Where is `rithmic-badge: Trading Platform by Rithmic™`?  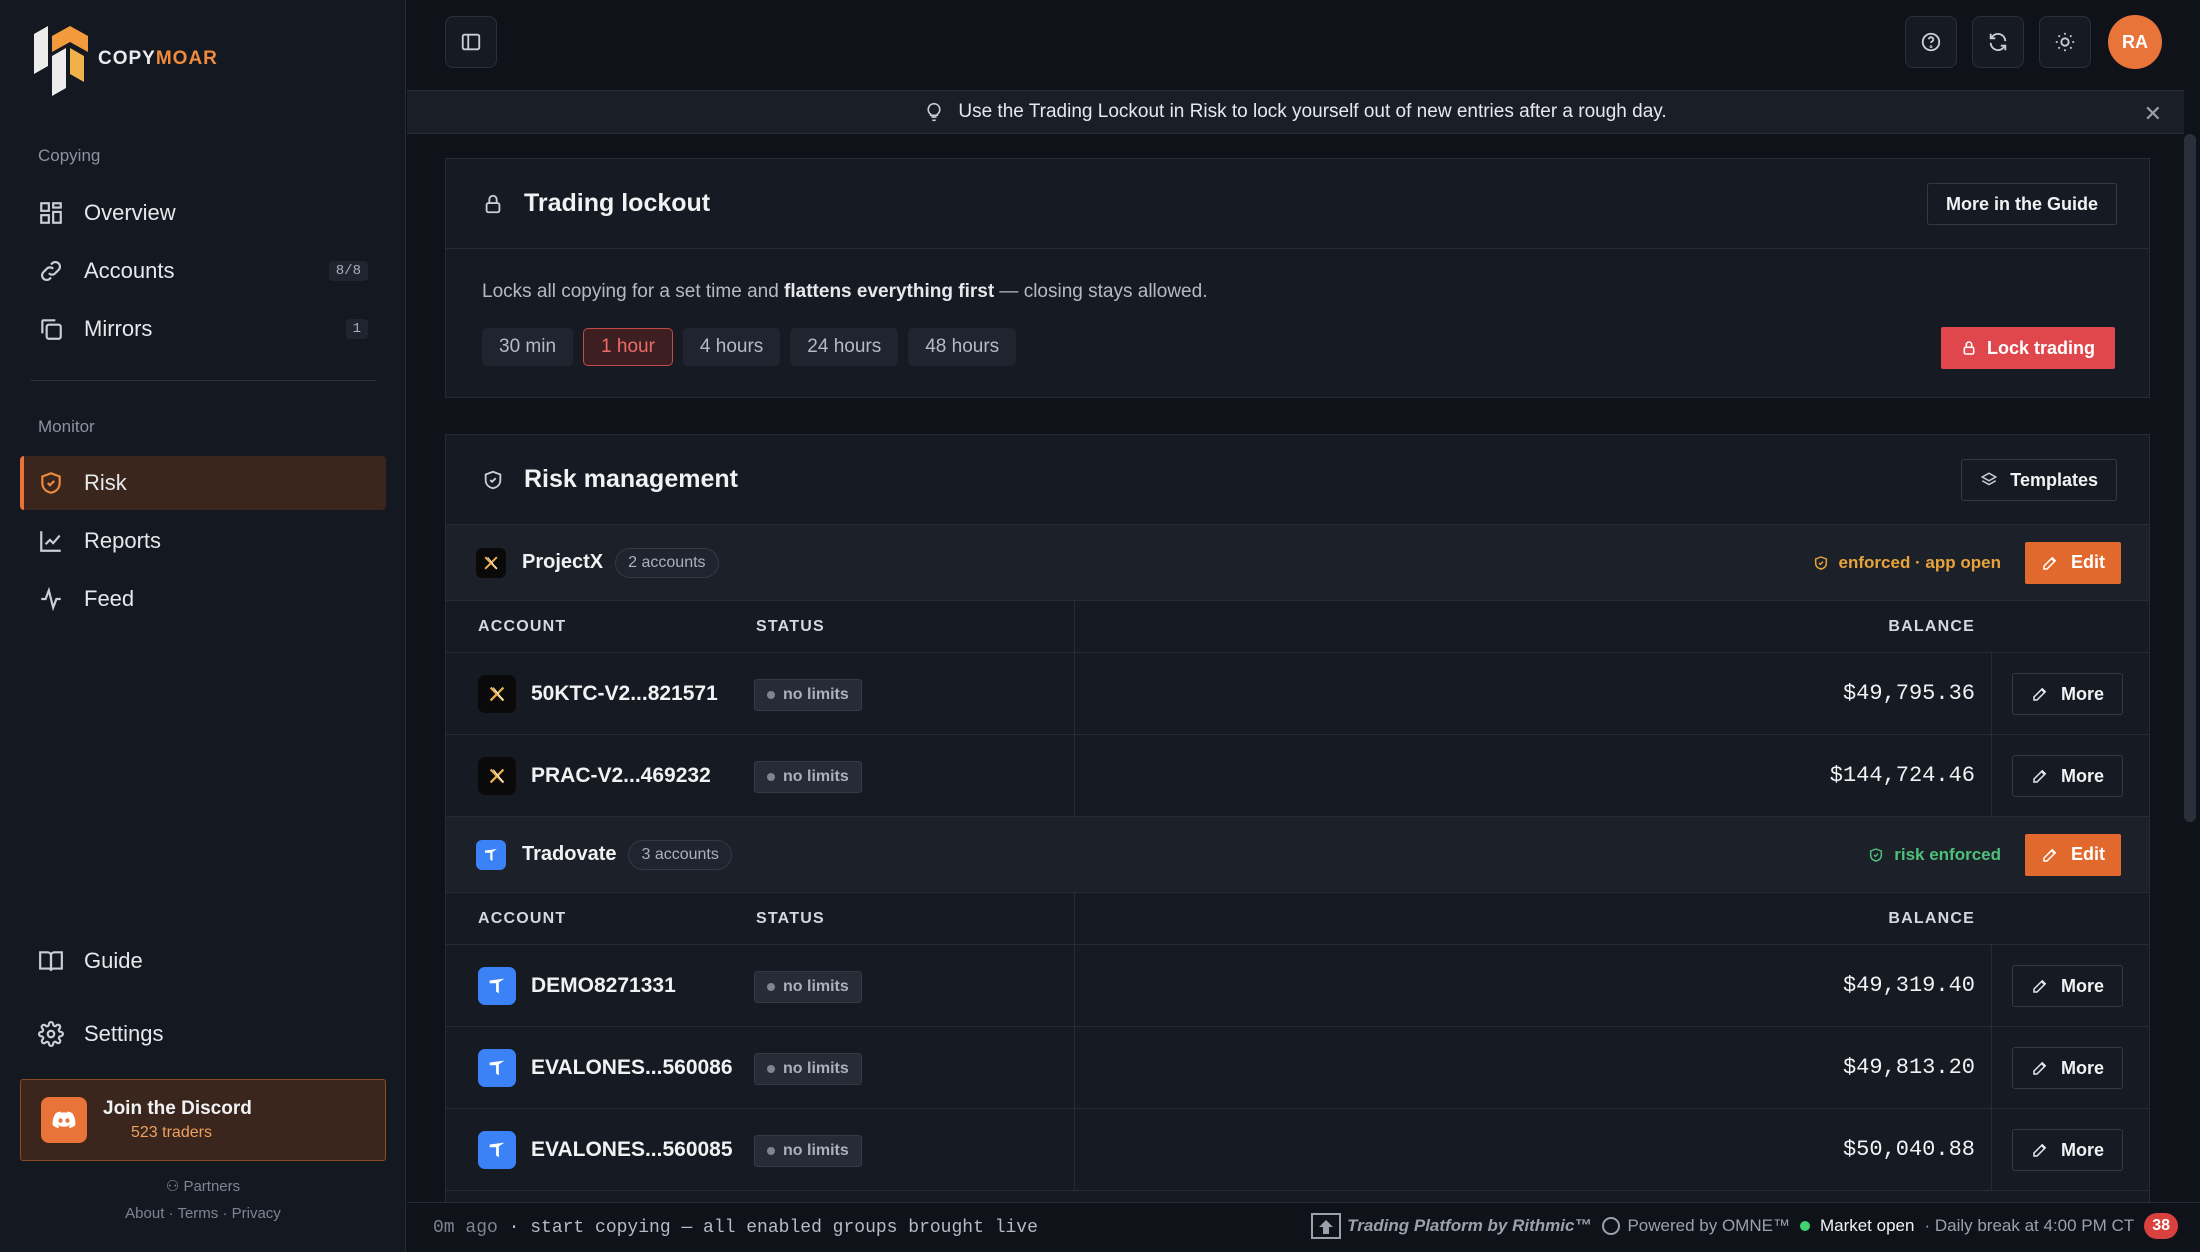
rithmic-badge: Trading Platform by Rithmic™ is located at coordinates (1451, 1226).